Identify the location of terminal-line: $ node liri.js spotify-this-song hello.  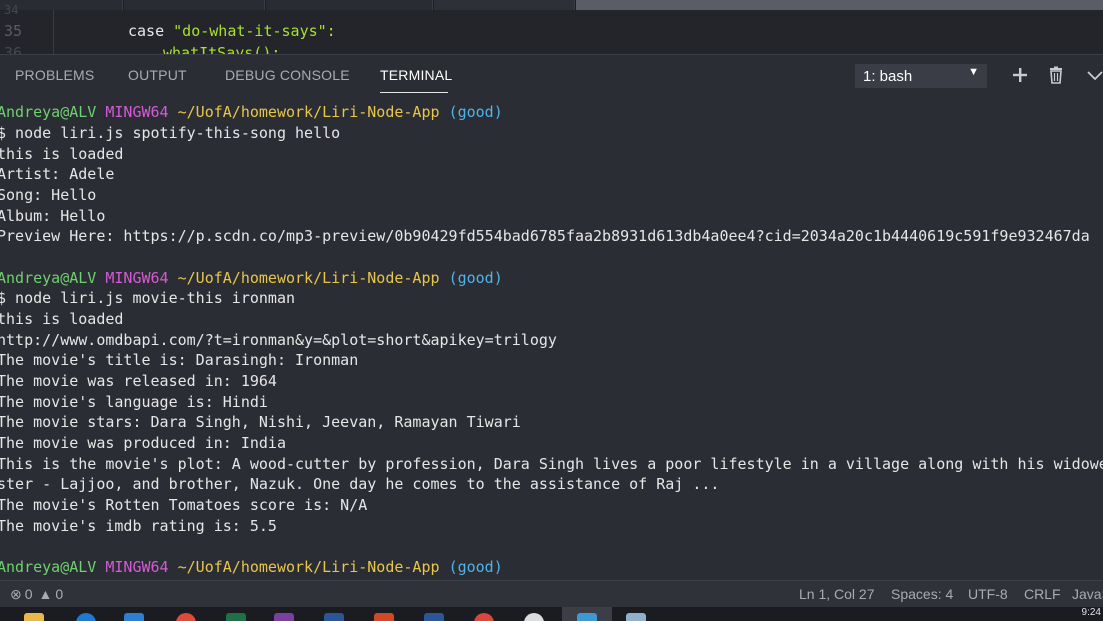
(170, 133).